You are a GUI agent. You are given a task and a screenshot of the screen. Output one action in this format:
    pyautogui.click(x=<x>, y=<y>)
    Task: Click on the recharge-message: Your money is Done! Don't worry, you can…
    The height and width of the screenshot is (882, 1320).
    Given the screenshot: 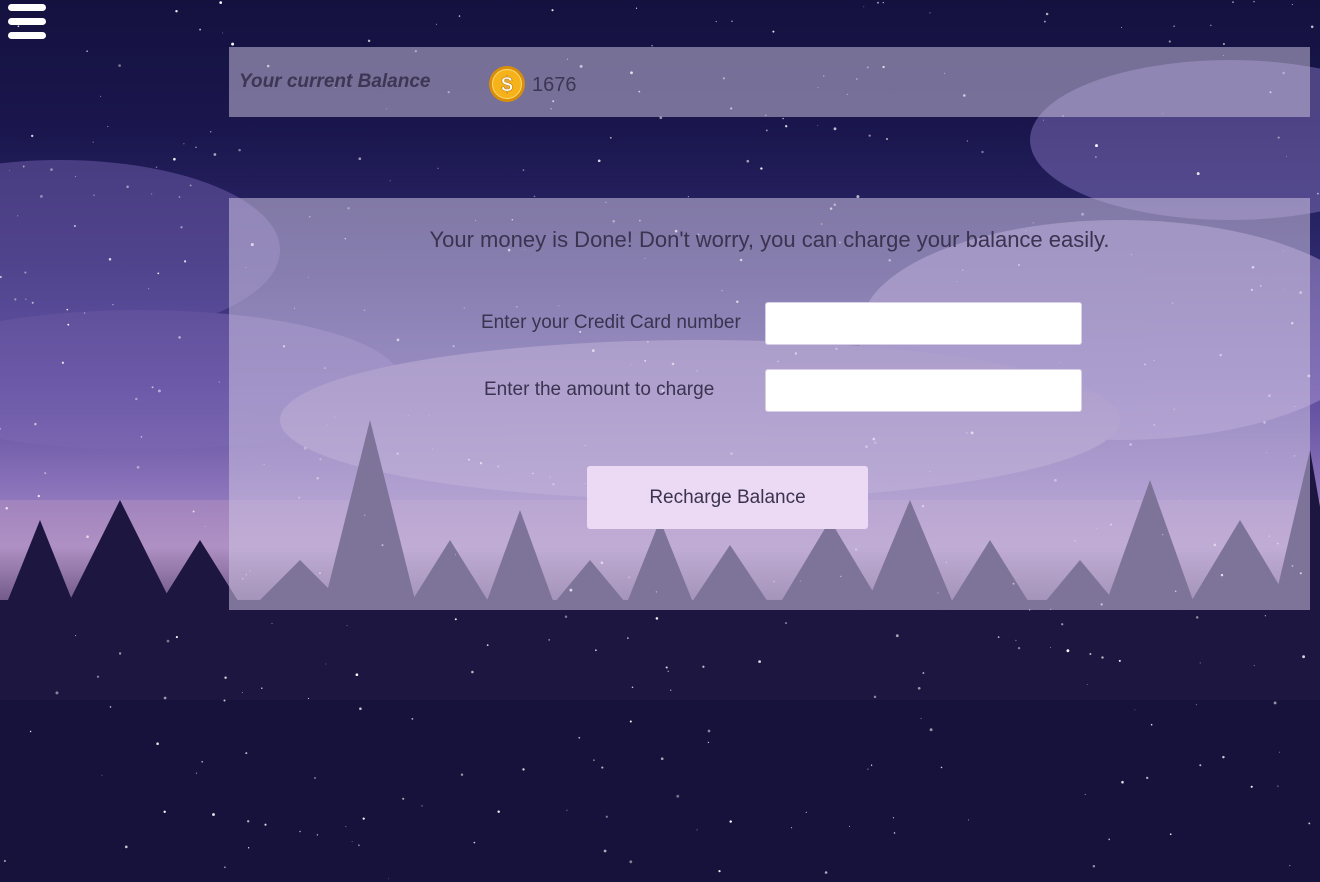 What is the action you would take?
    pyautogui.click(x=769, y=239)
    